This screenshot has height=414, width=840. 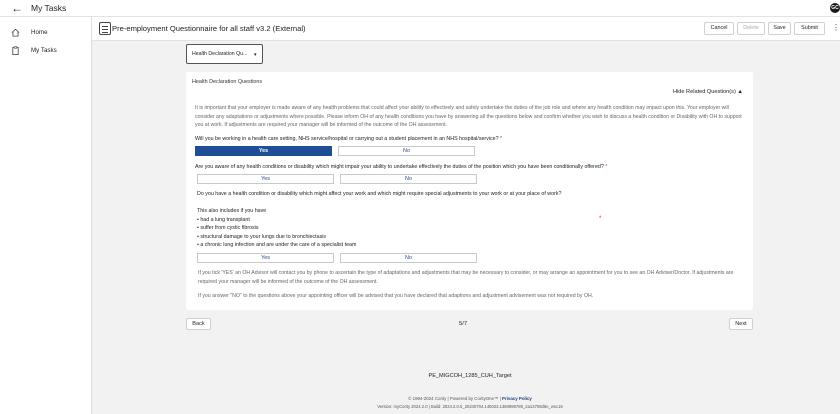 I want to click on hide-related-toggle: Hide Related Question(s) ▲, so click(x=708, y=92).